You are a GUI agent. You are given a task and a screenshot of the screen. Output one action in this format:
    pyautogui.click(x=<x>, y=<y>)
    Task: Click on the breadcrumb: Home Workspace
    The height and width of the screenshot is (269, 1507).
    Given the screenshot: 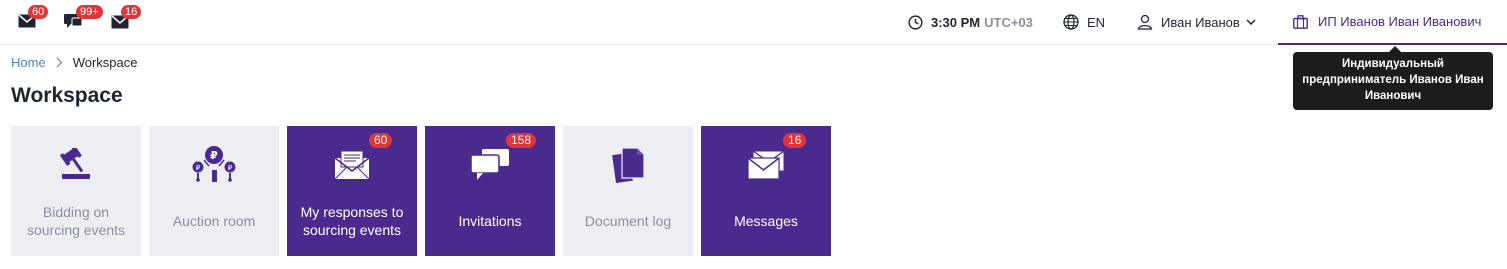 What is the action you would take?
    pyautogui.click(x=74, y=62)
    